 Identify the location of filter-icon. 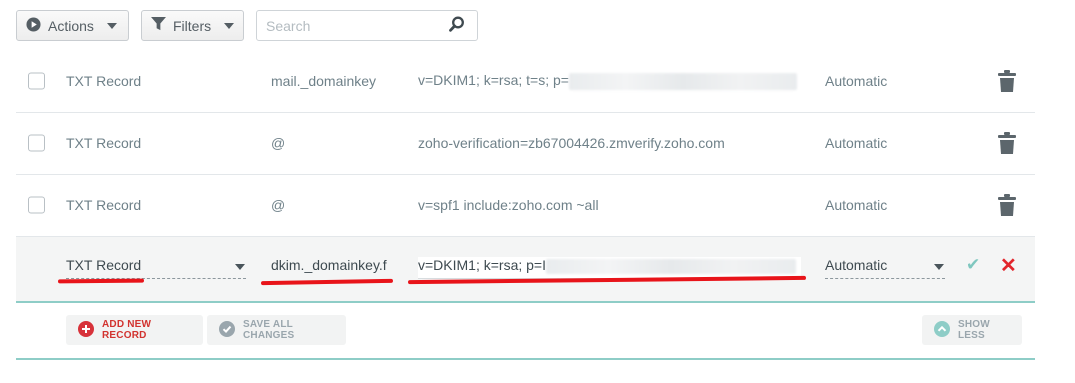
(158, 25).